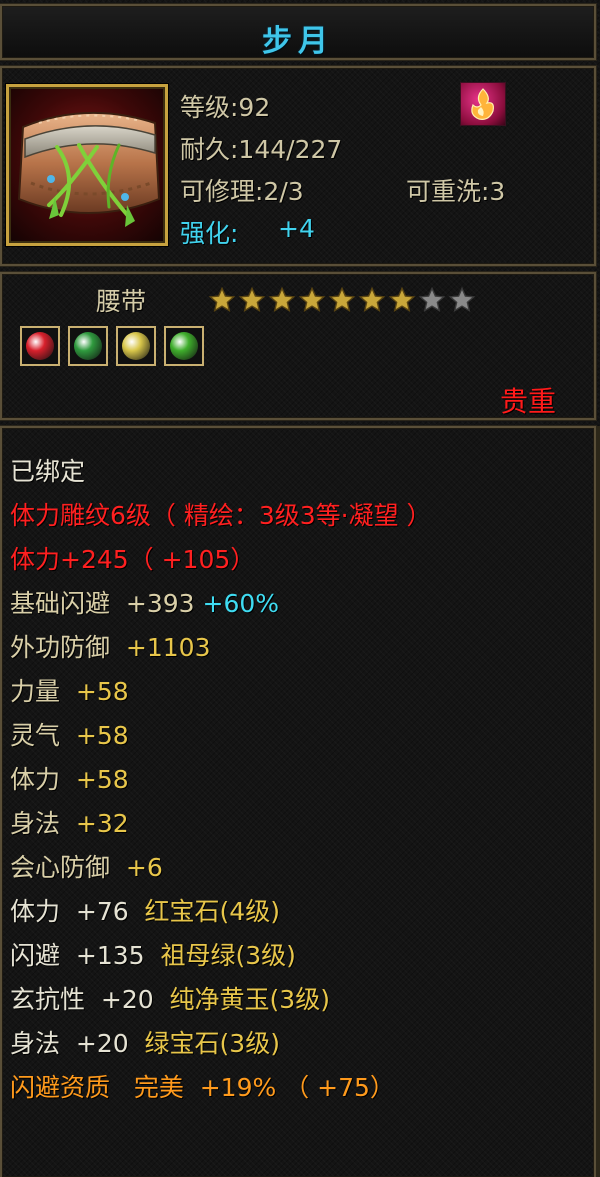 Image resolution: width=600 pixels, height=1177 pixels. What do you see at coordinates (598, 801) in the screenshot?
I see `panel-edge` at bounding box center [598, 801].